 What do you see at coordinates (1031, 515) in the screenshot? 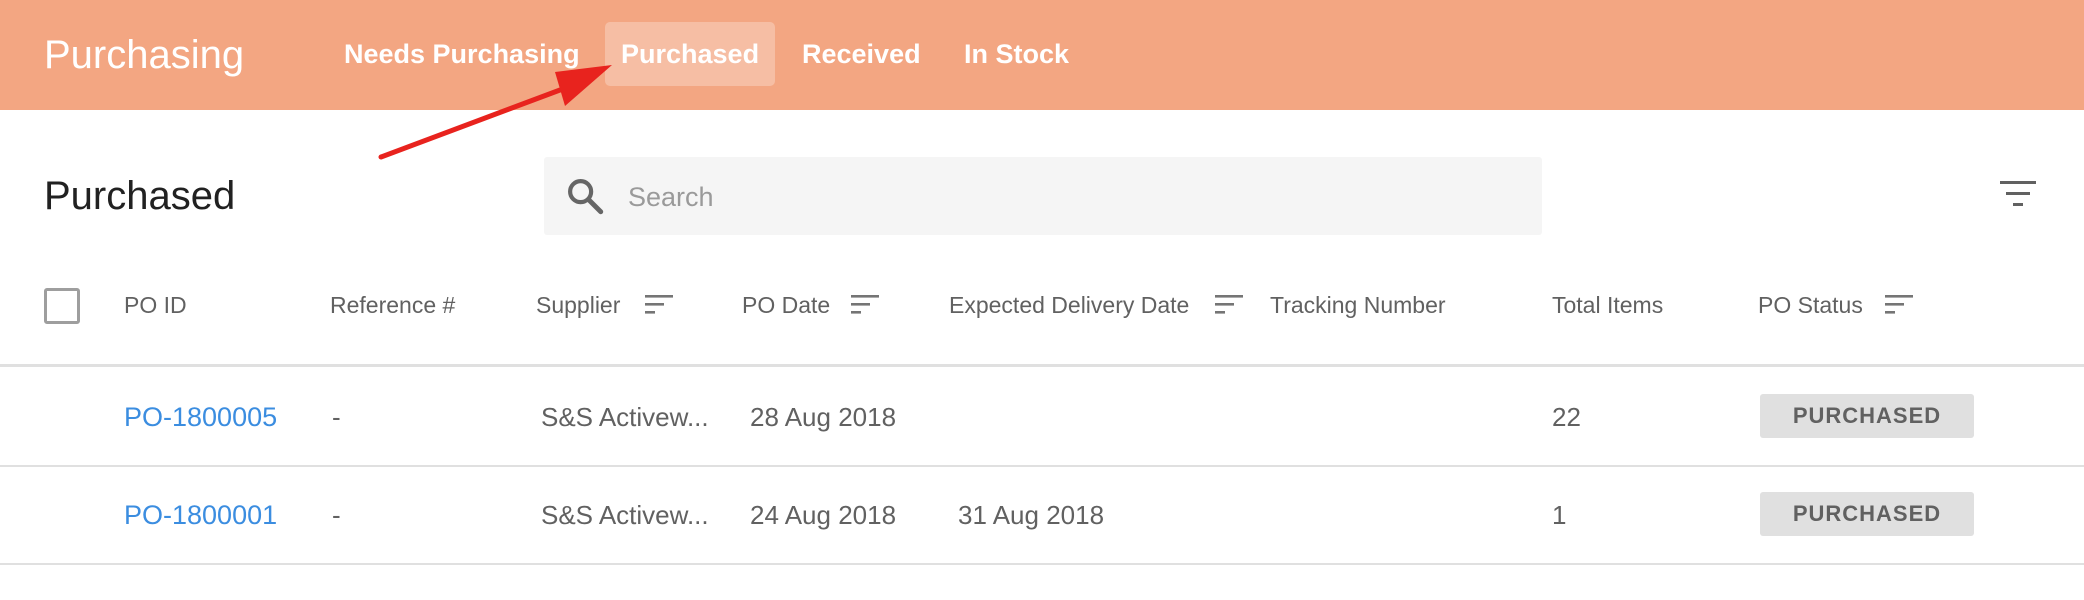
I see `expected-delivery-cell: 31 Aug 2018` at bounding box center [1031, 515].